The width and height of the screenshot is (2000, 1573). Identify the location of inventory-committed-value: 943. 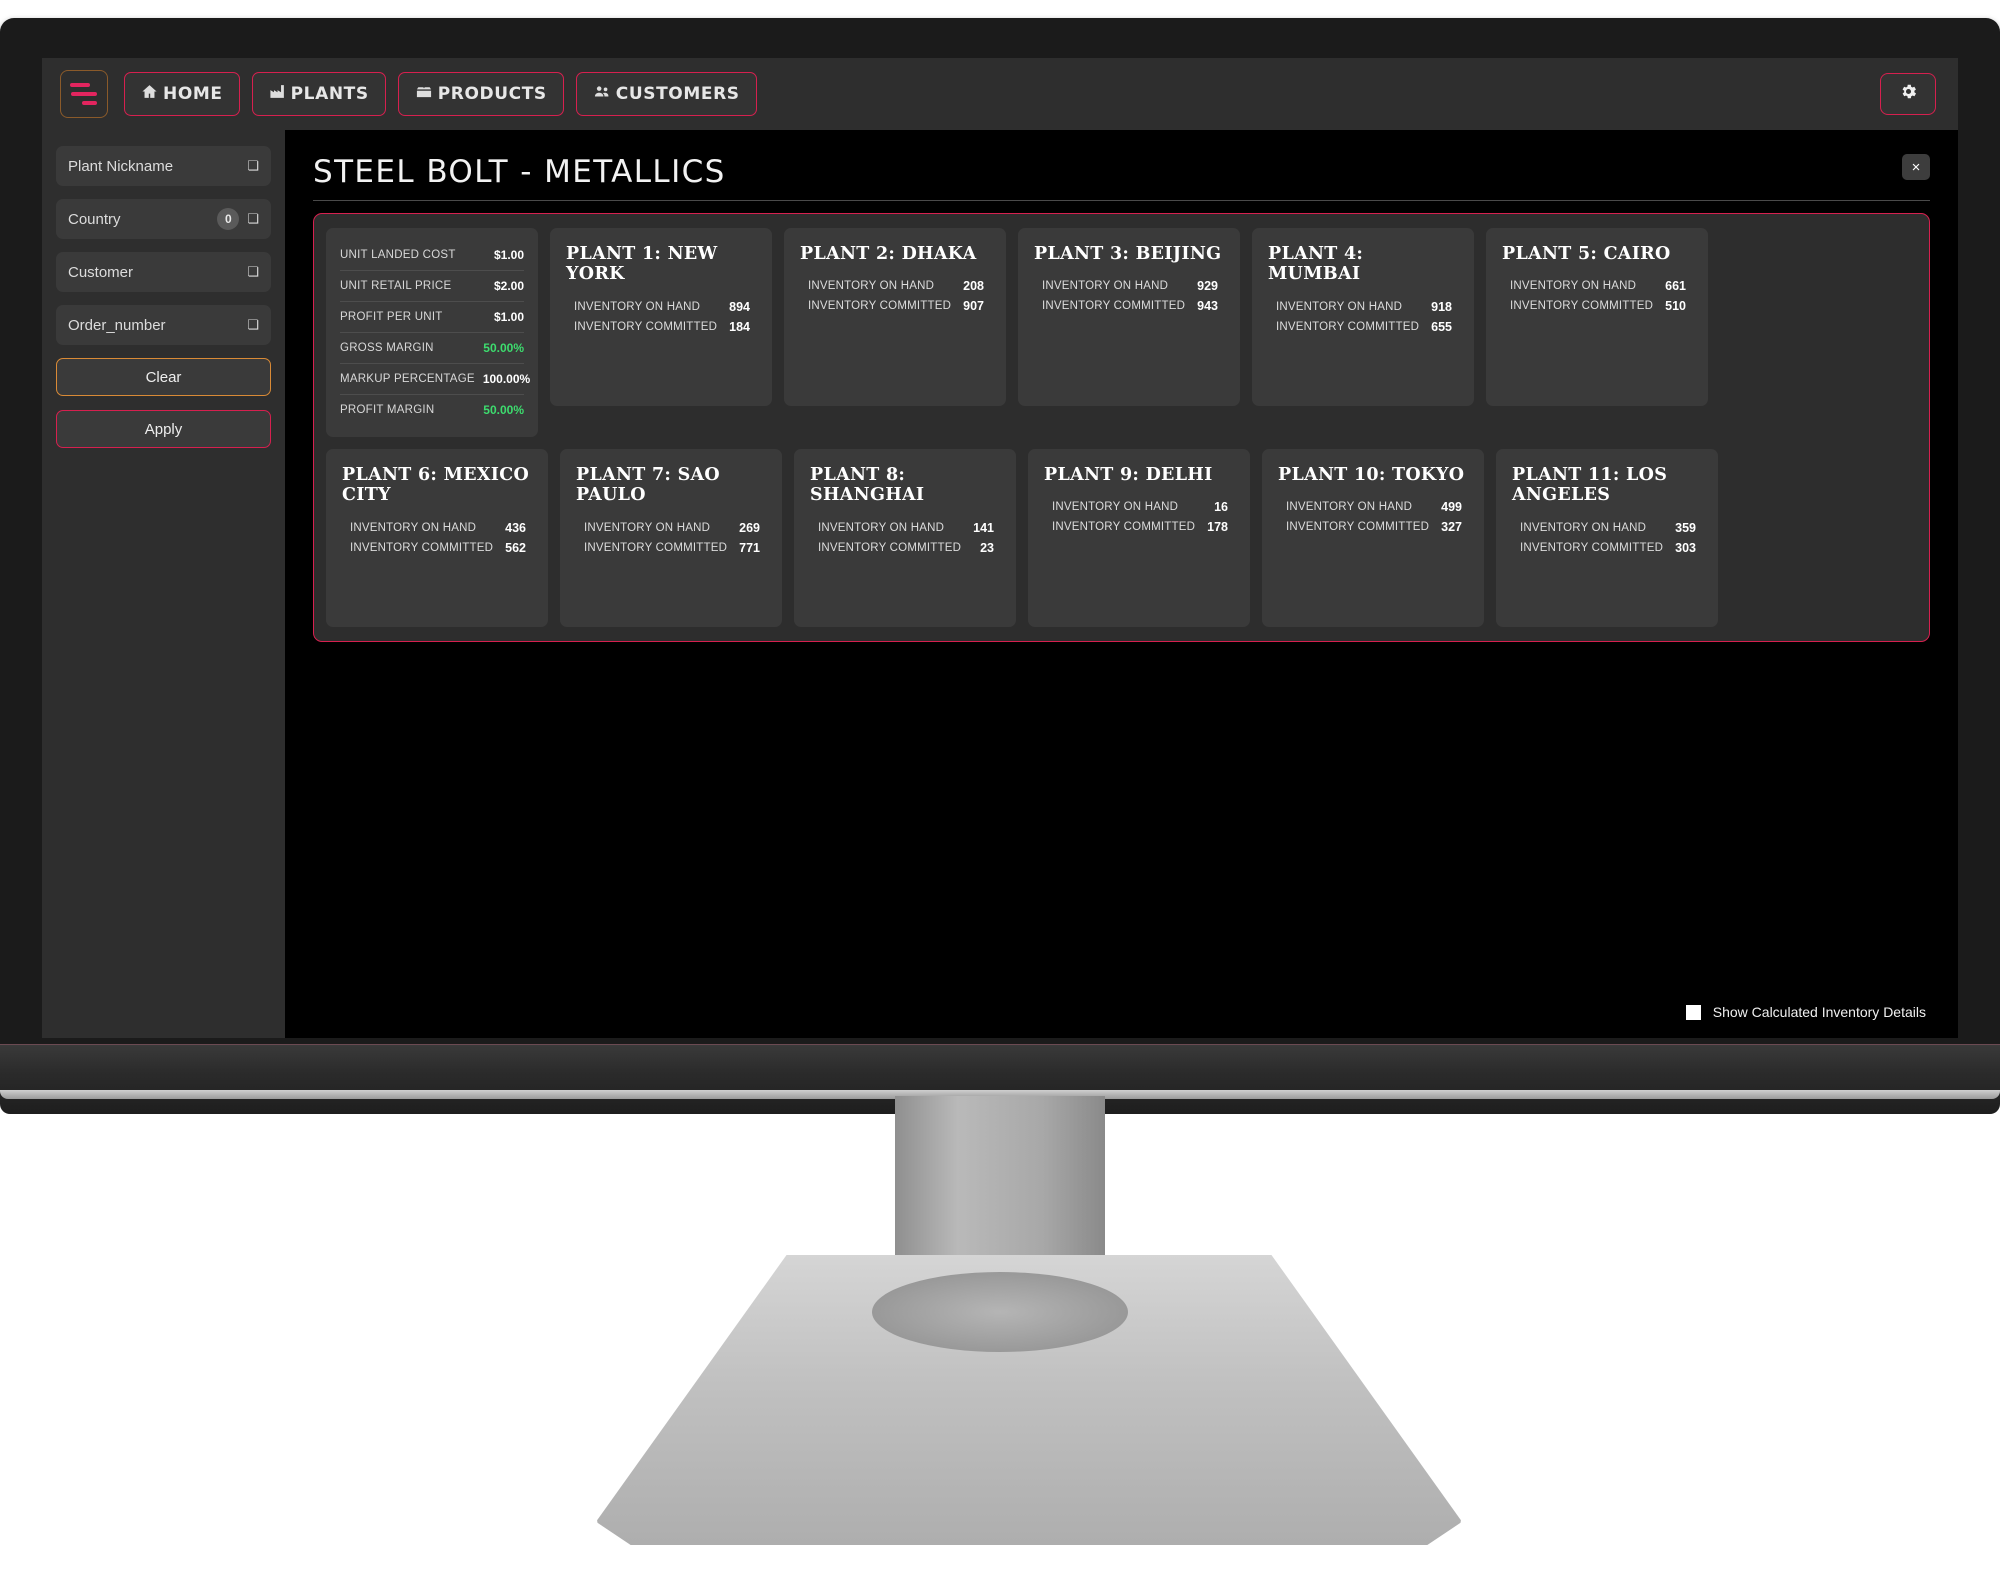
(1207, 306).